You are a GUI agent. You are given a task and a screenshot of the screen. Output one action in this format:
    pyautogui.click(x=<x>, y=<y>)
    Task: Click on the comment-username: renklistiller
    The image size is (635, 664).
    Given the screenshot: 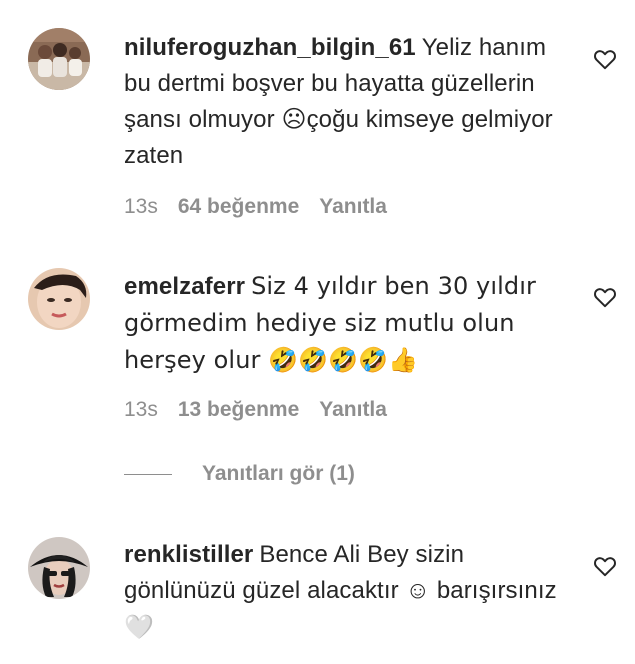 What is the action you would take?
    pyautogui.click(x=188, y=554)
    